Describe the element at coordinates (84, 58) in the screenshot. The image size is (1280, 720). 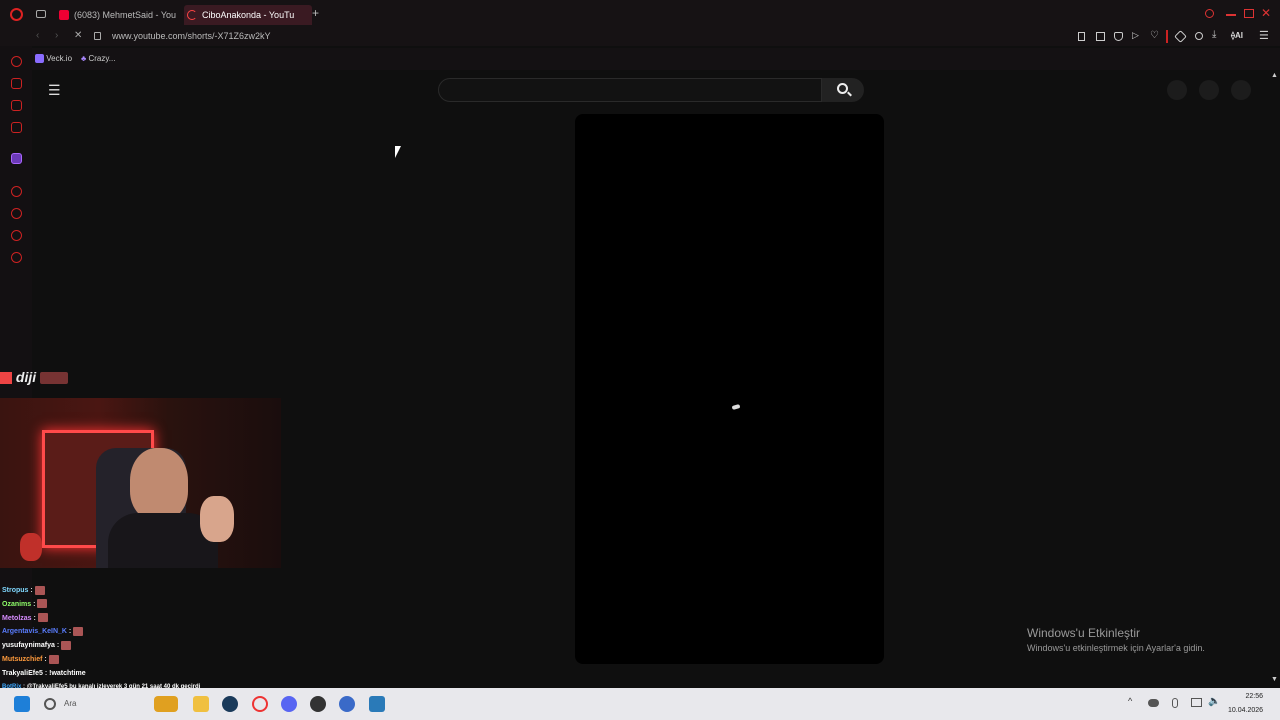
I see `crazygames-favicon-icon: ♣` at that location.